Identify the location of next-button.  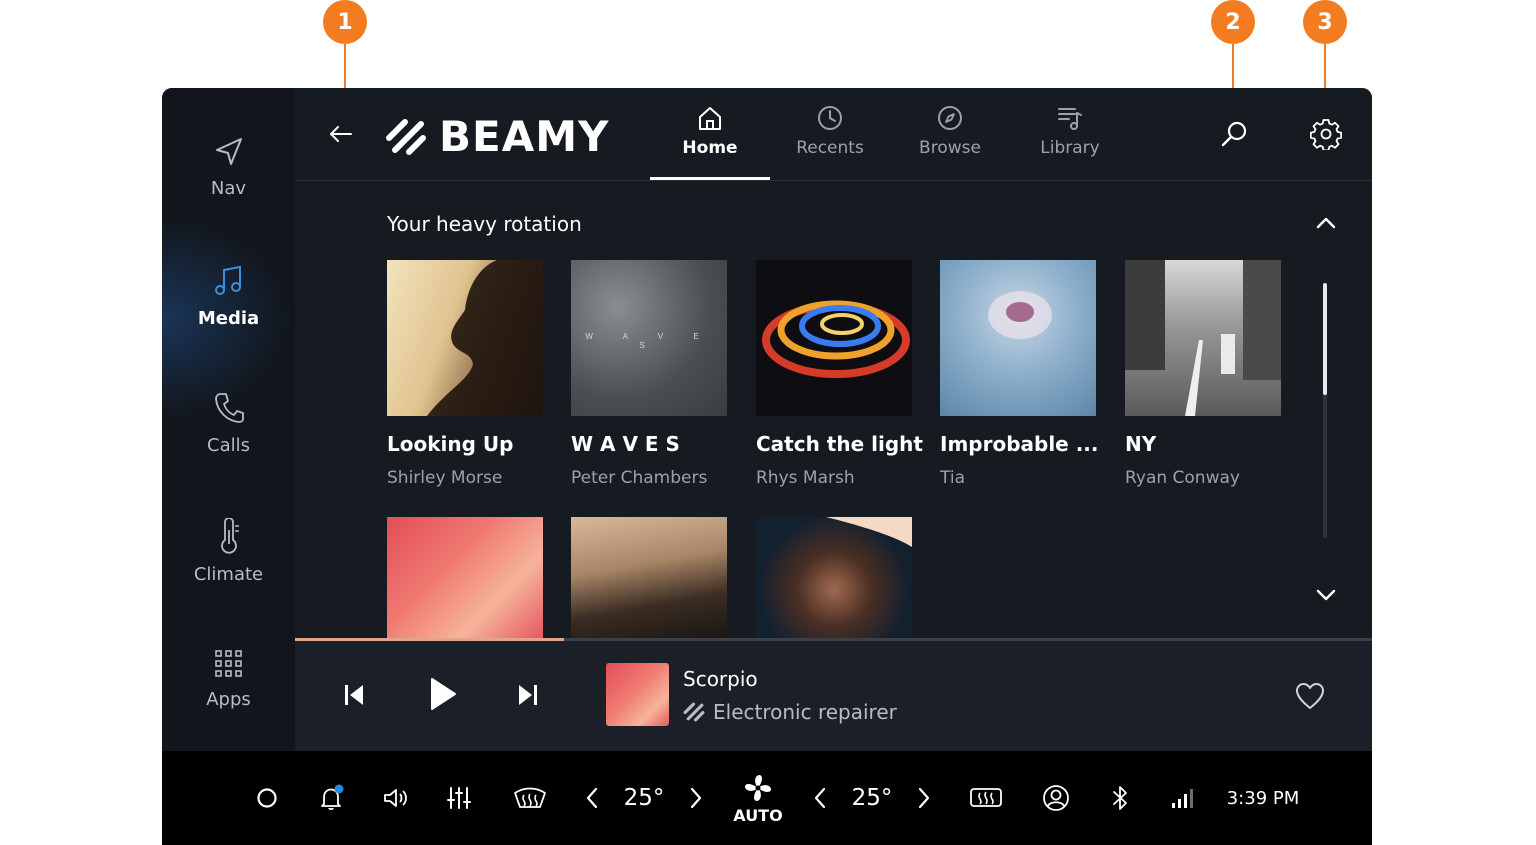
(528, 695).